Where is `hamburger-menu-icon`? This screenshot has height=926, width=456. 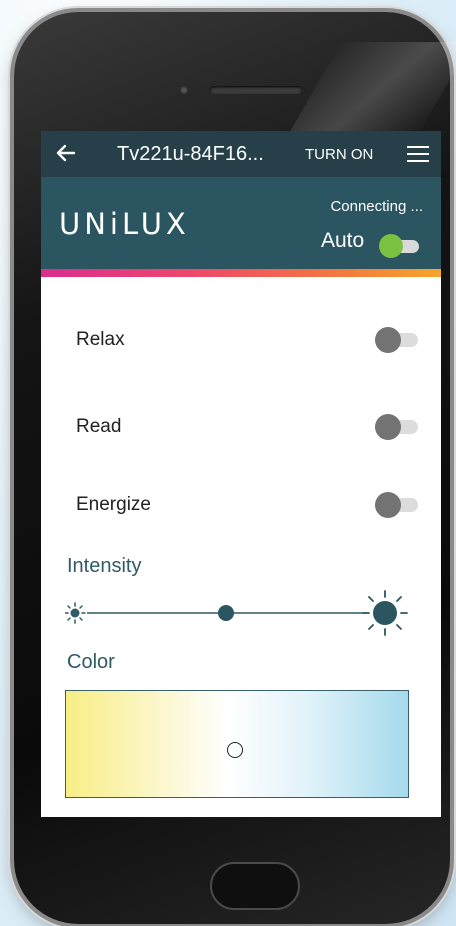 hamburger-menu-icon is located at coordinates (418, 154).